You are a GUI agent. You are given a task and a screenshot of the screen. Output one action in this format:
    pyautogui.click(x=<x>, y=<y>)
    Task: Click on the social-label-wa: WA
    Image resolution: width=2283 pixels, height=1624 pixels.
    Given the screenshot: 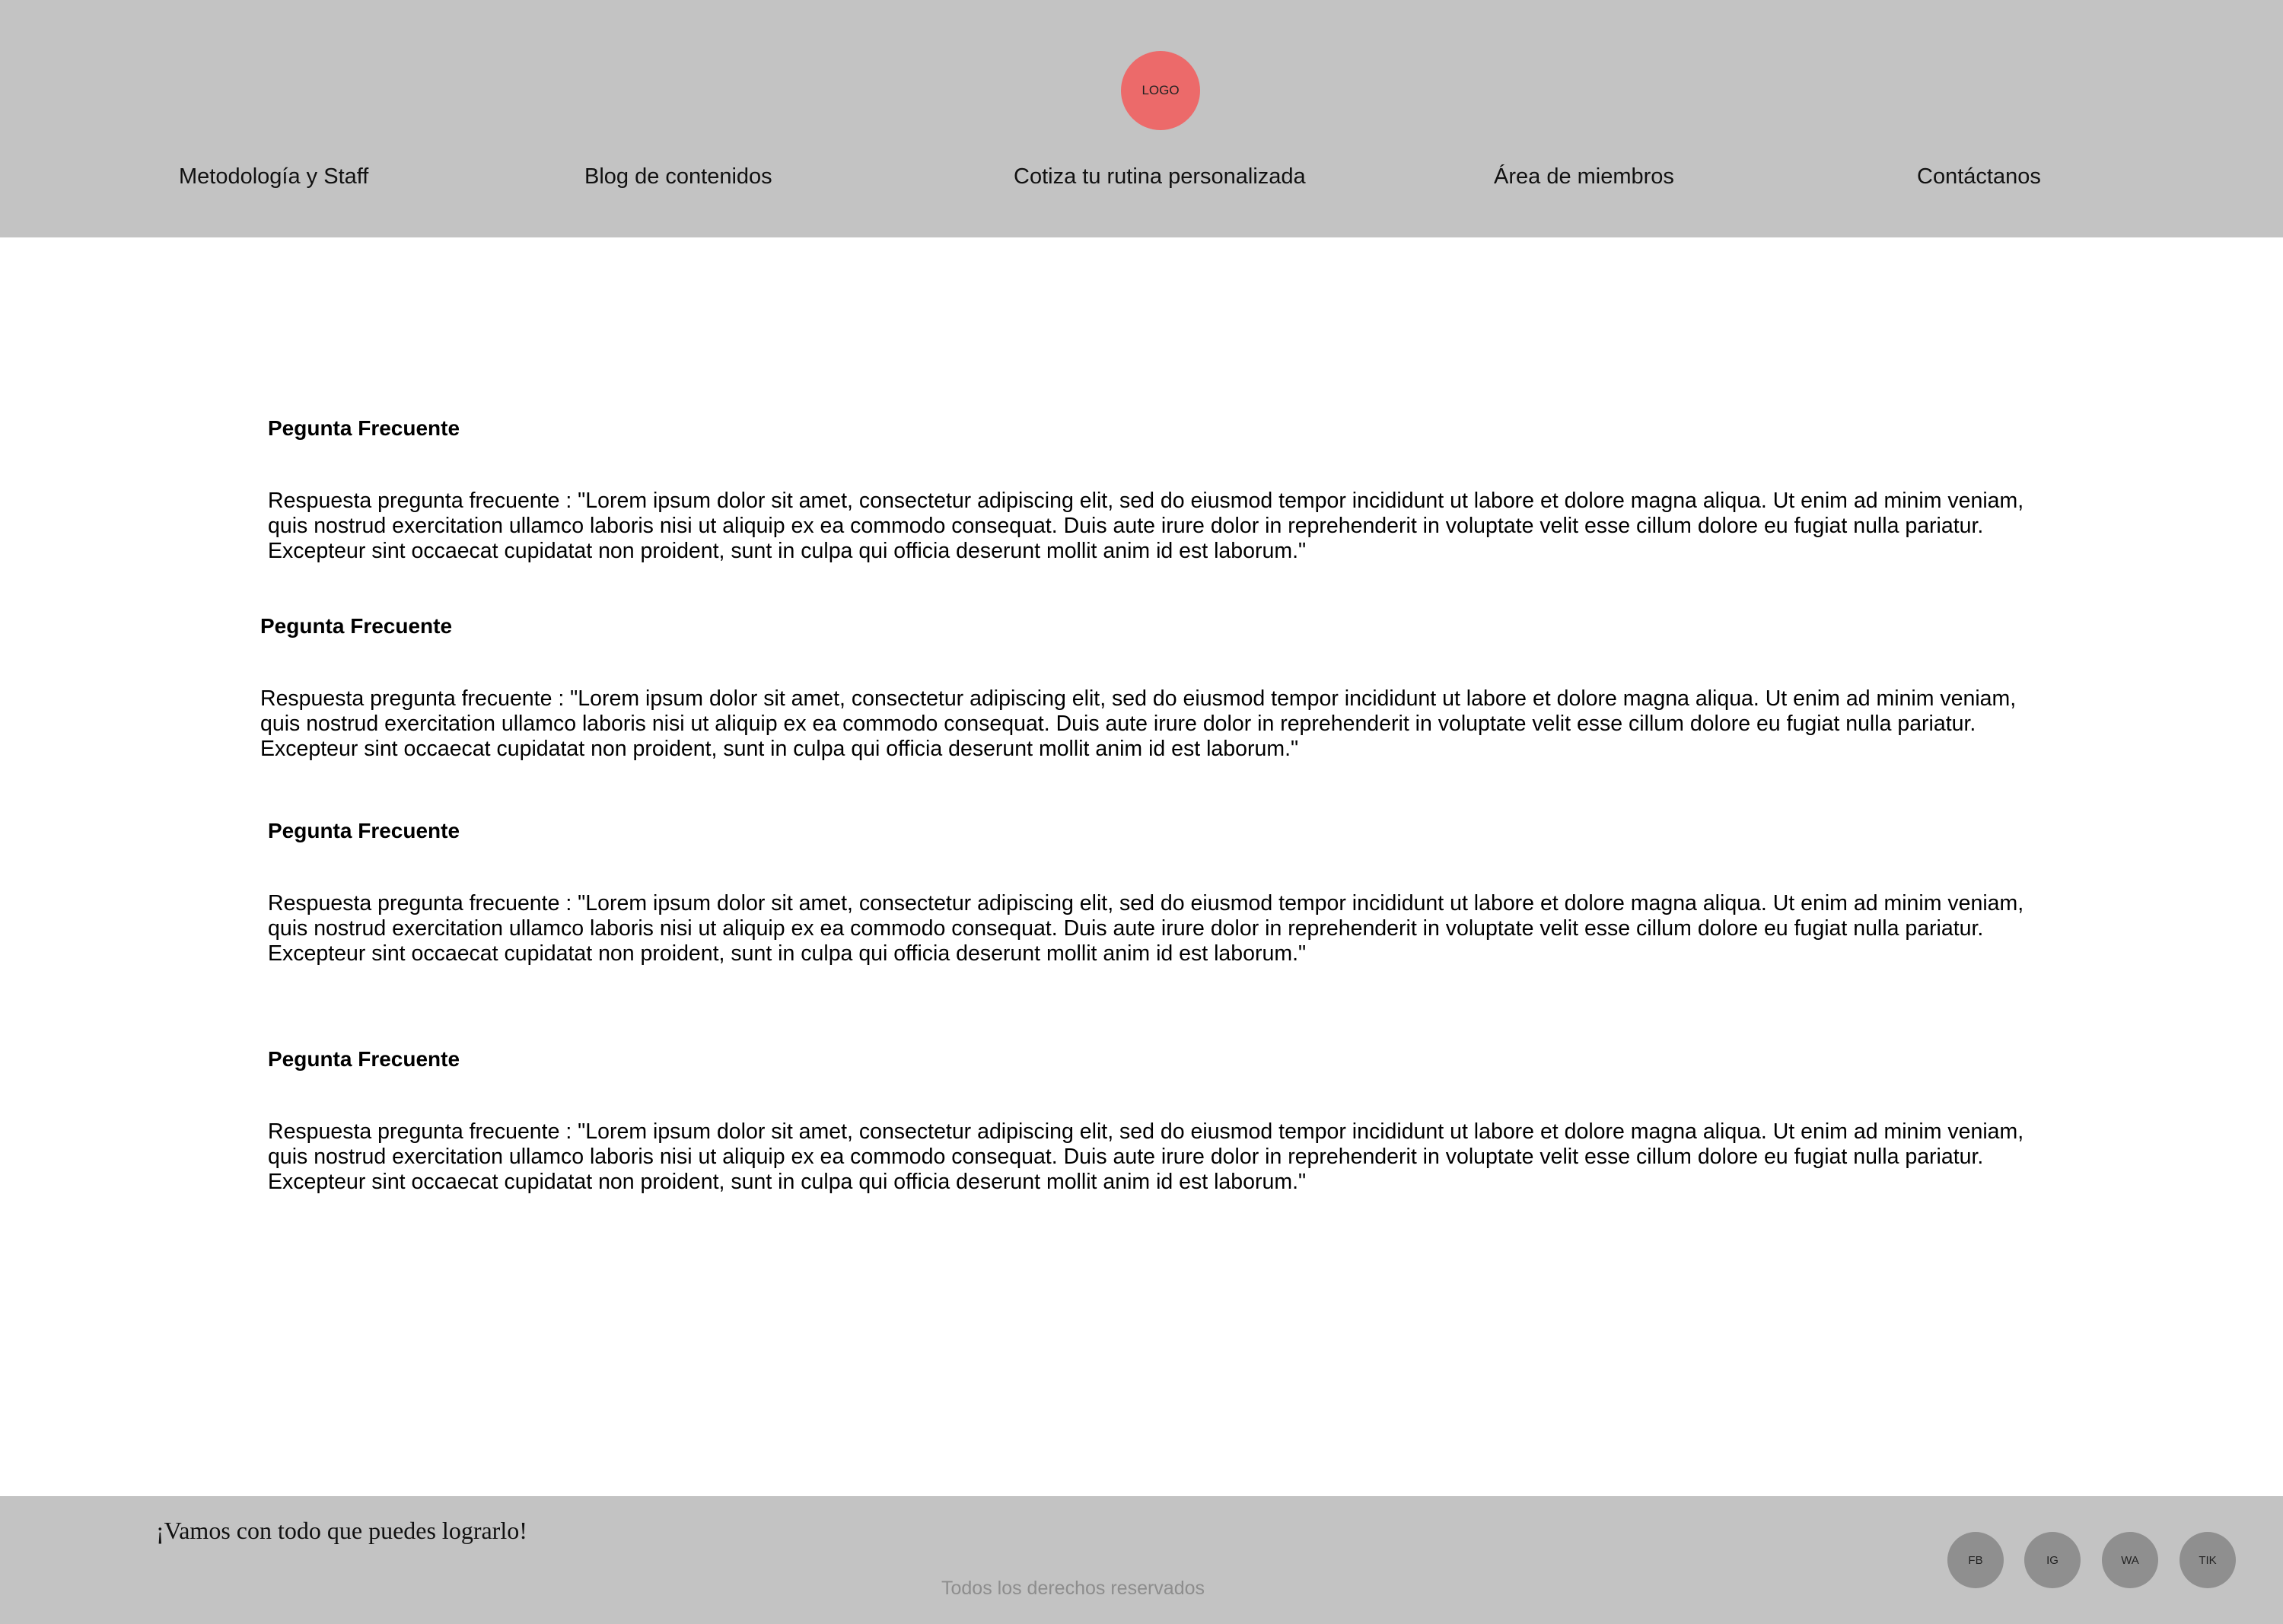 What is the action you would take?
    pyautogui.click(x=2130, y=1560)
    